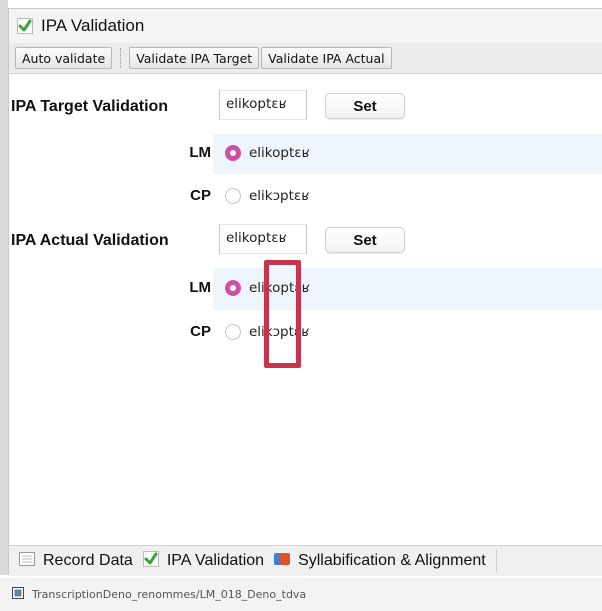  What do you see at coordinates (121, 58) in the screenshot?
I see `toolbar-separator` at bounding box center [121, 58].